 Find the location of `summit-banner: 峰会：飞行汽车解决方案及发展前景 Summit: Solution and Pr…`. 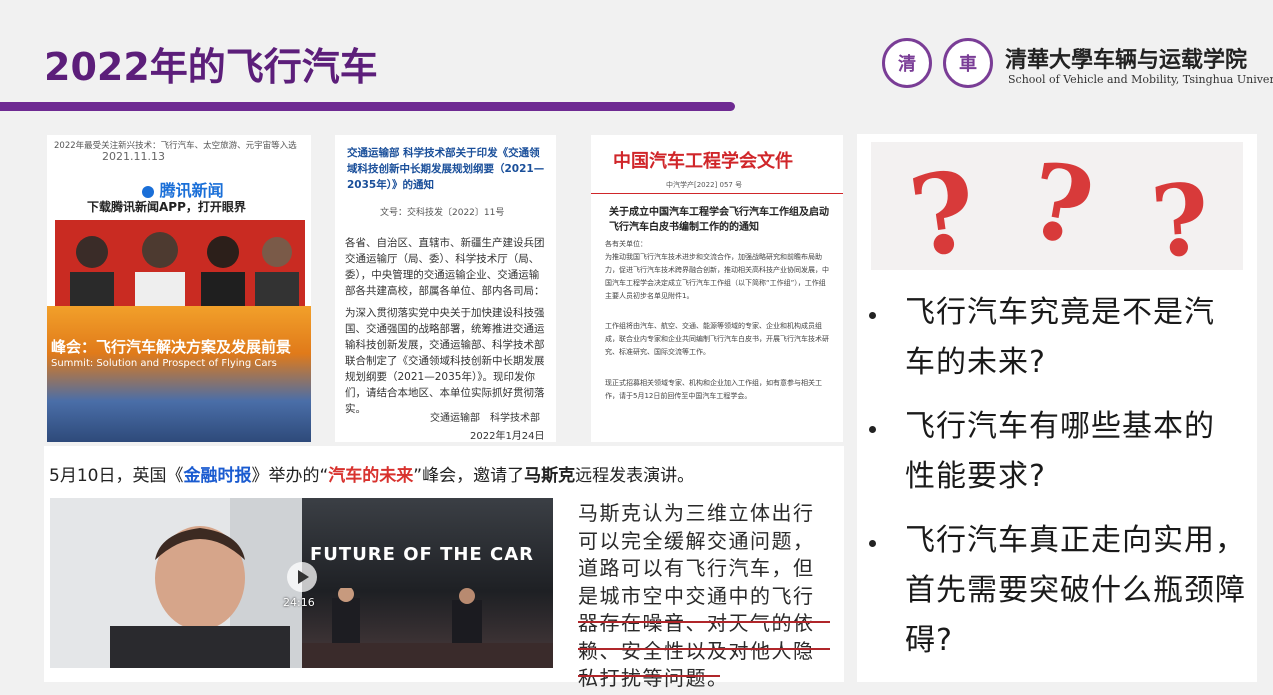

summit-banner: 峰会：飞行汽车解决方案及发展前景 Summit: Solution and Pr… is located at coordinates (179, 374).